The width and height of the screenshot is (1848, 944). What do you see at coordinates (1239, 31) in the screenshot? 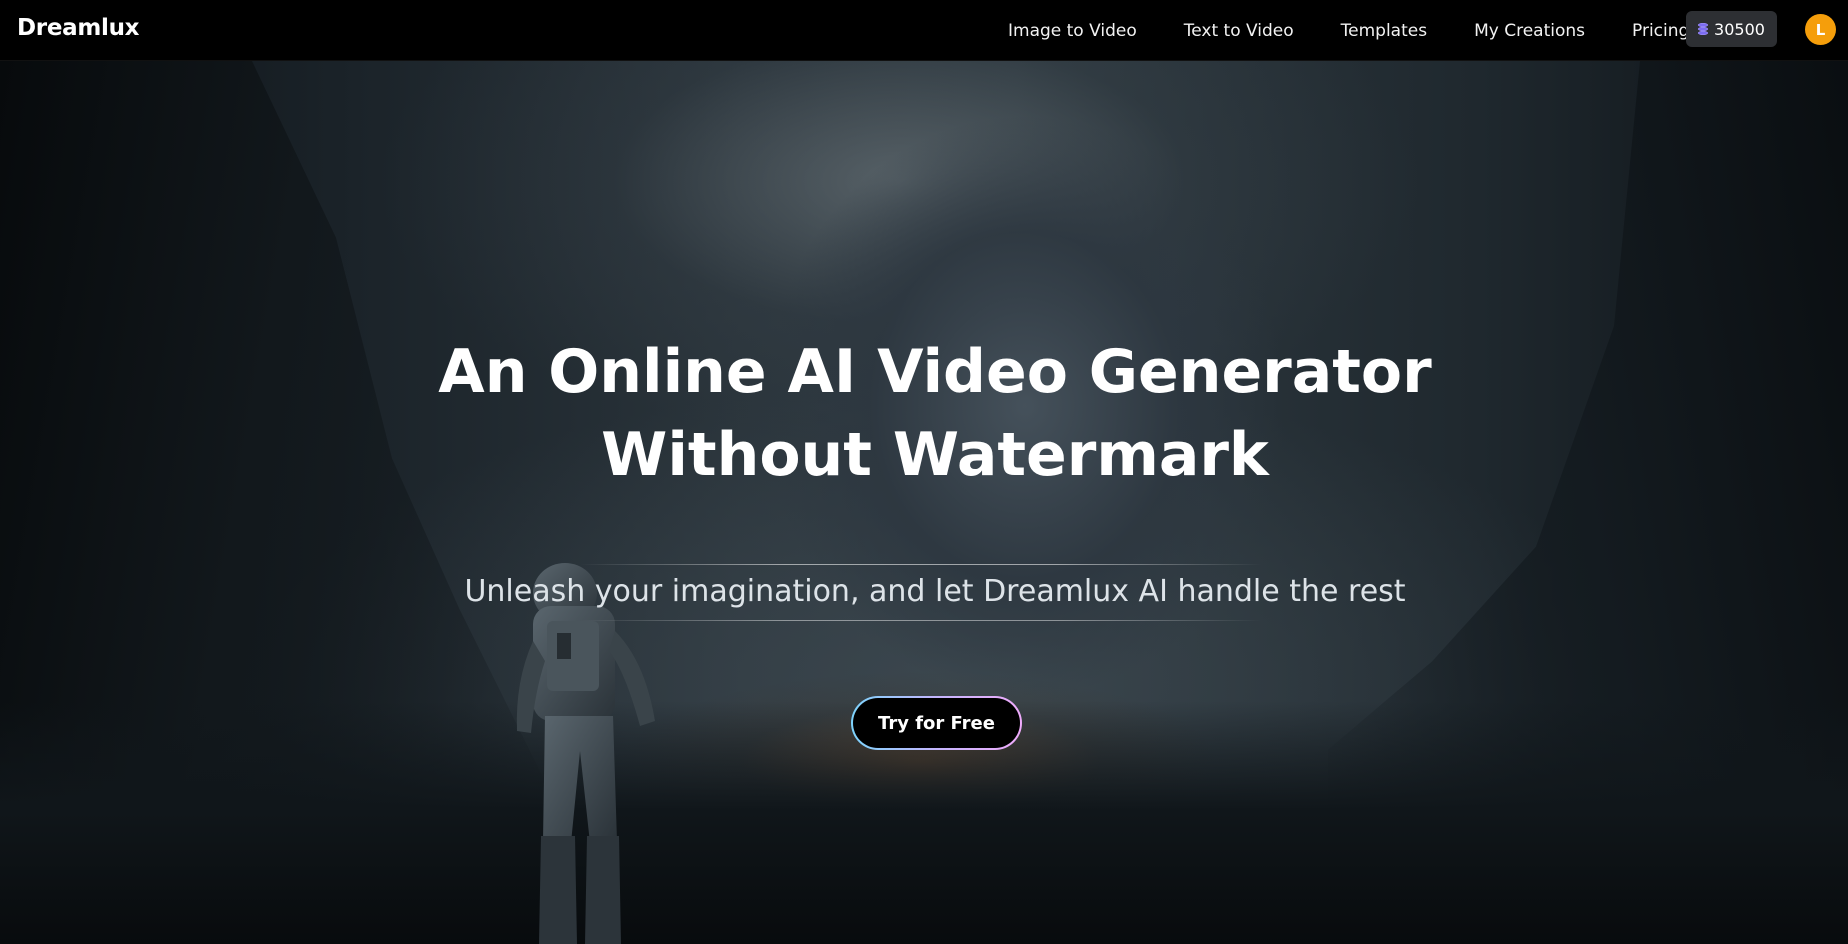
I see `nav-item-text-to-video: Text to Video` at bounding box center [1239, 31].